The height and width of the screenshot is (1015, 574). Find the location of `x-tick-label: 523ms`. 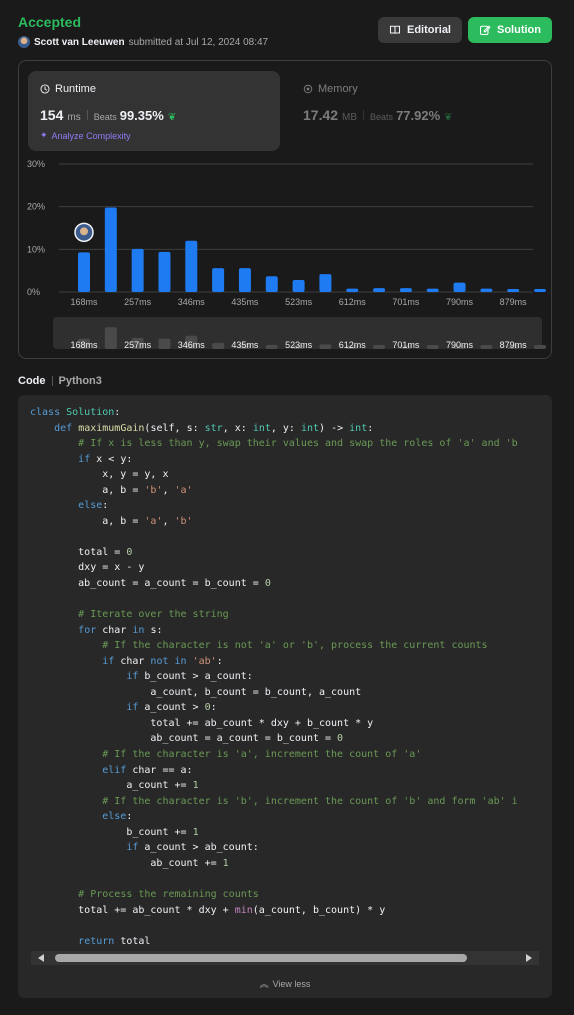

x-tick-label: 523ms is located at coordinates (299, 302).